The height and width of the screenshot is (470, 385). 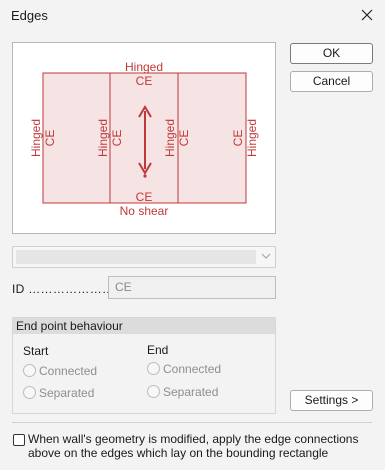 I want to click on group-title: End point behaviour, so click(x=144, y=326).